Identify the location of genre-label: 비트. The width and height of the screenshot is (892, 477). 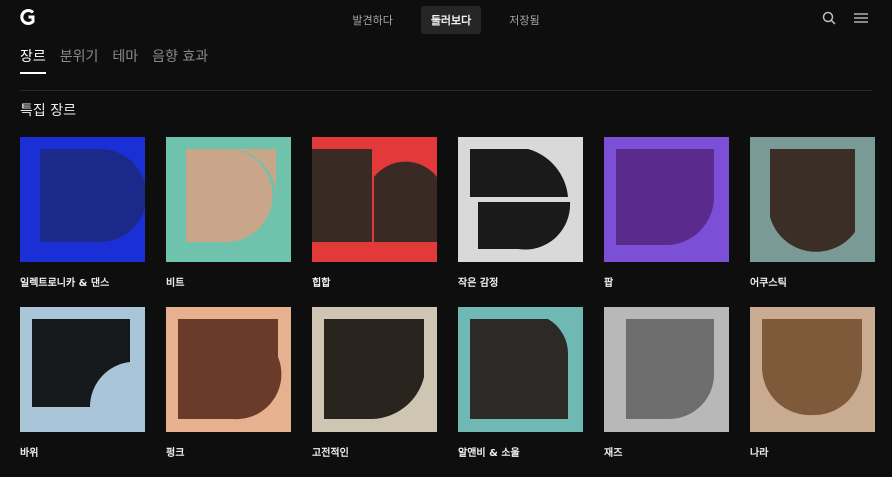
(175, 283).